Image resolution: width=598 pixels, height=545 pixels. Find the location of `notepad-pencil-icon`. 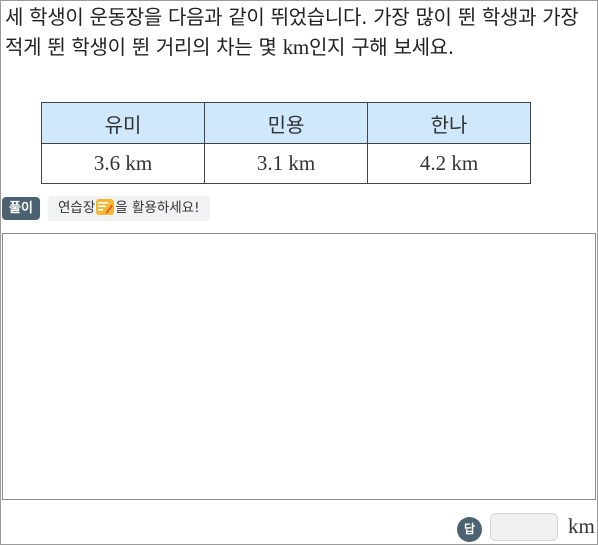

notepad-pencil-icon is located at coordinates (105, 207).